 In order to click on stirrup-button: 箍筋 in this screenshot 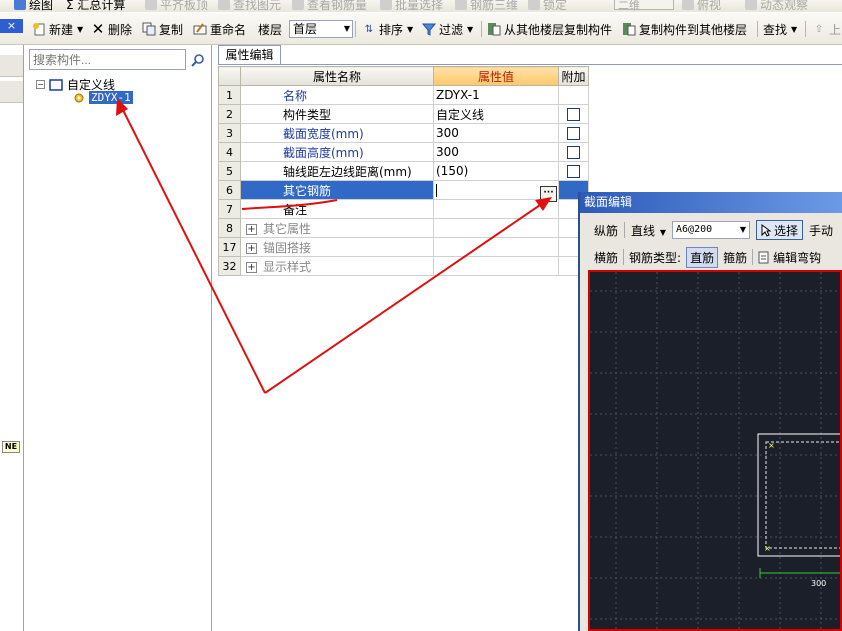, I will do `click(735, 257)`.